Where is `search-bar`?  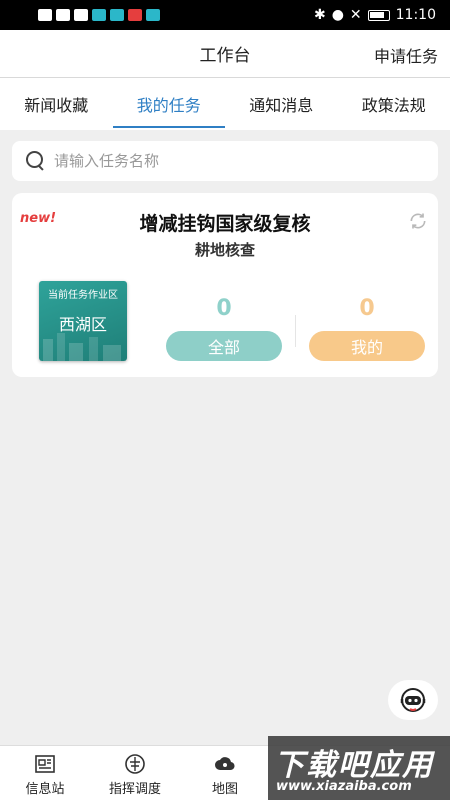
search-bar is located at coordinates (225, 161).